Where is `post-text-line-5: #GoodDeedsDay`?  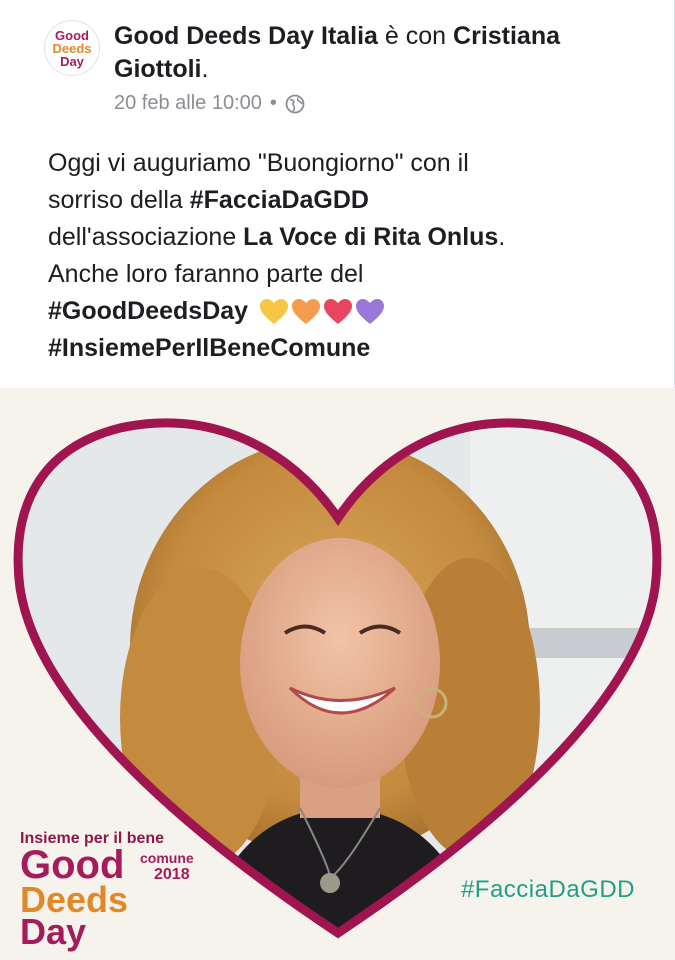 post-text-line-5: #GoodDeedsDay is located at coordinates (348, 311).